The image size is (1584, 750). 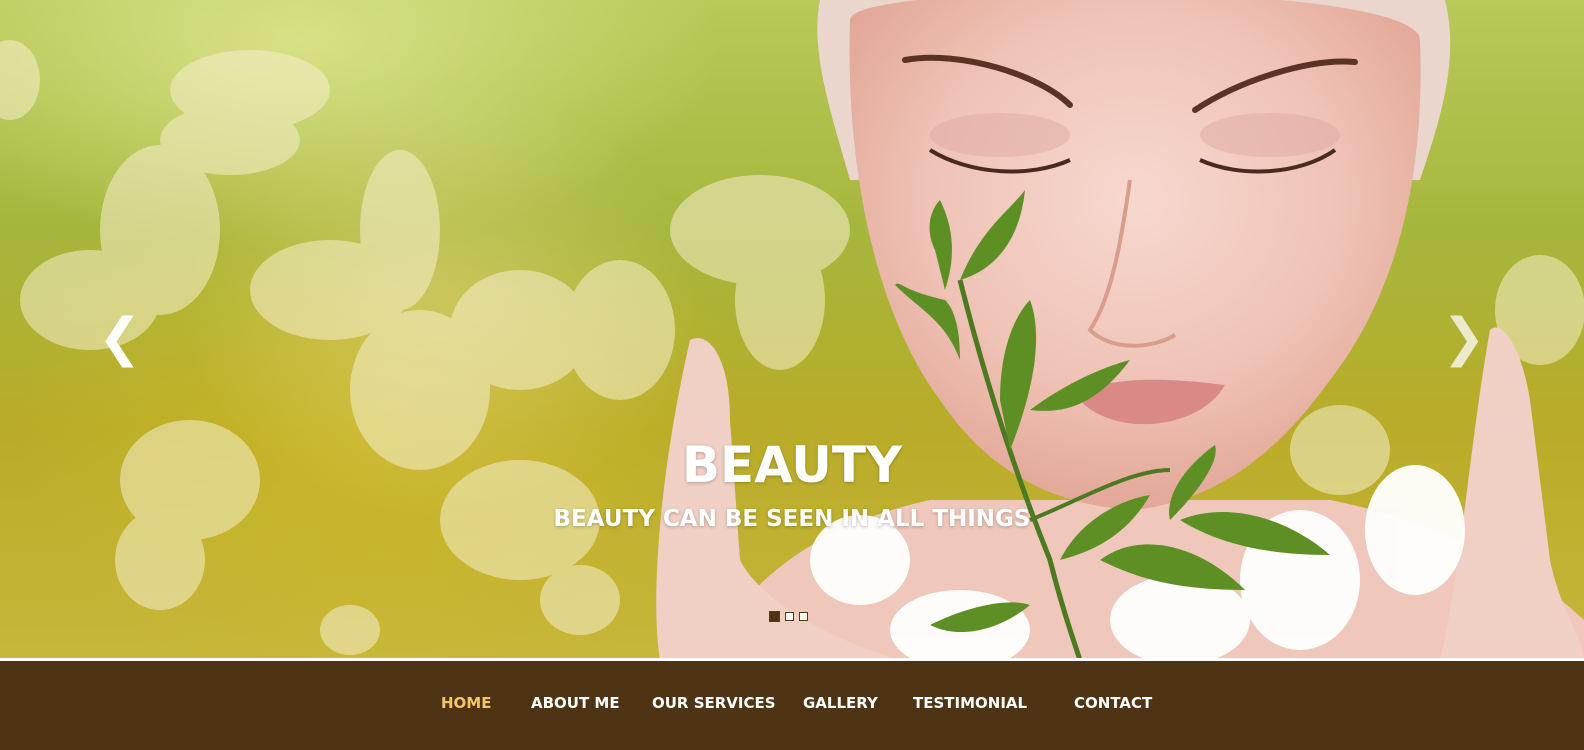 What do you see at coordinates (714, 703) in the screenshot?
I see `nav-item-our-services: OUR SERVICES` at bounding box center [714, 703].